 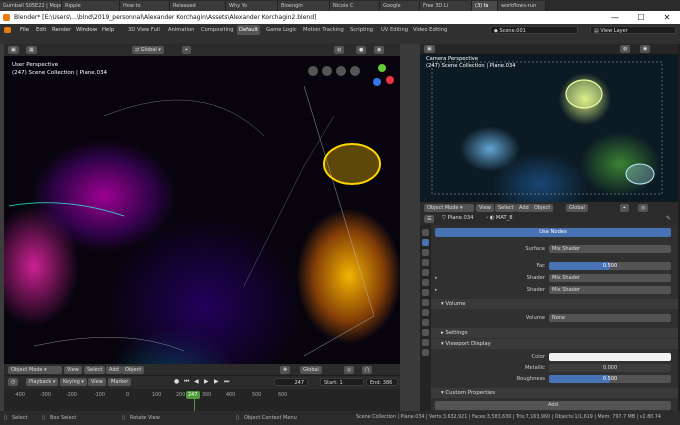 I want to click on start-frame-field: Start: 1, so click(x=342, y=382).